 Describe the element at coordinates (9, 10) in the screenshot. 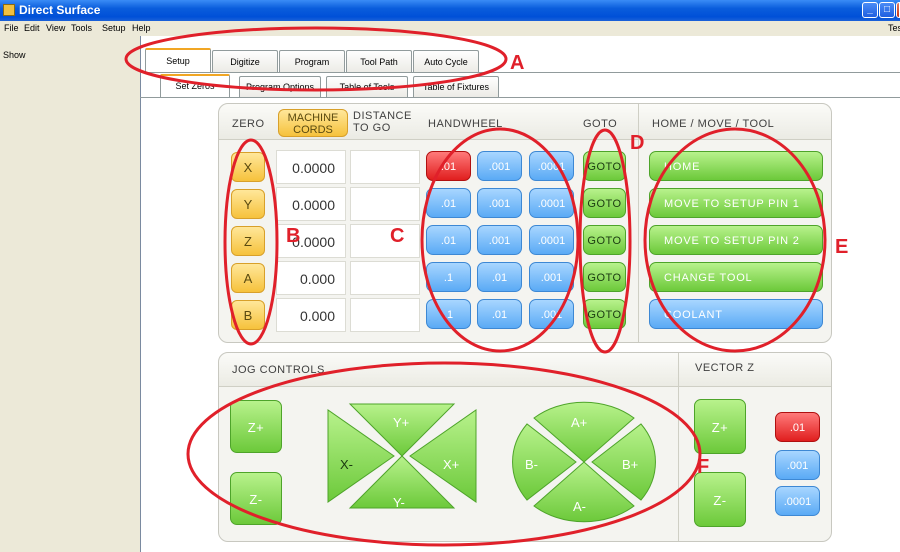

I see `app-icon` at that location.